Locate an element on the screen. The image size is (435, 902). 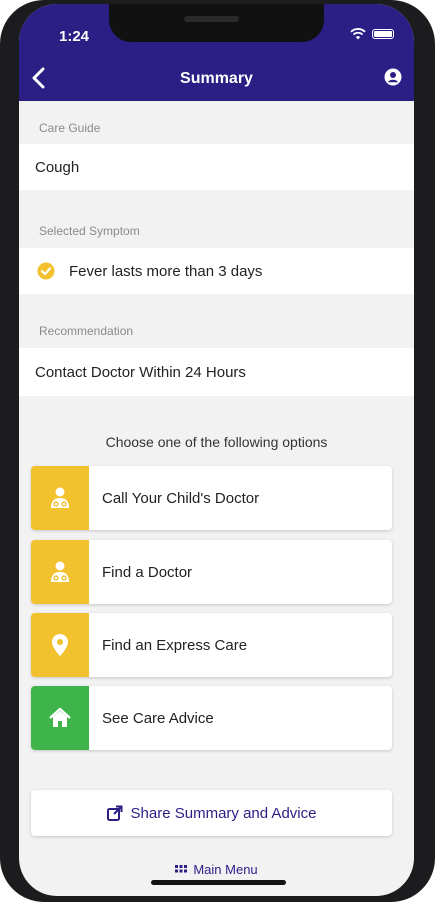
map-pin-icon is located at coordinates (60, 645).